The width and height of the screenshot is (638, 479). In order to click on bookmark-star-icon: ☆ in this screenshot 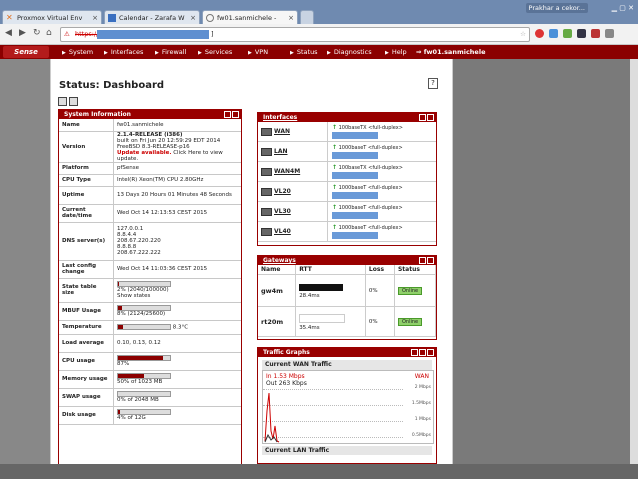, I will do `click(523, 34)`.